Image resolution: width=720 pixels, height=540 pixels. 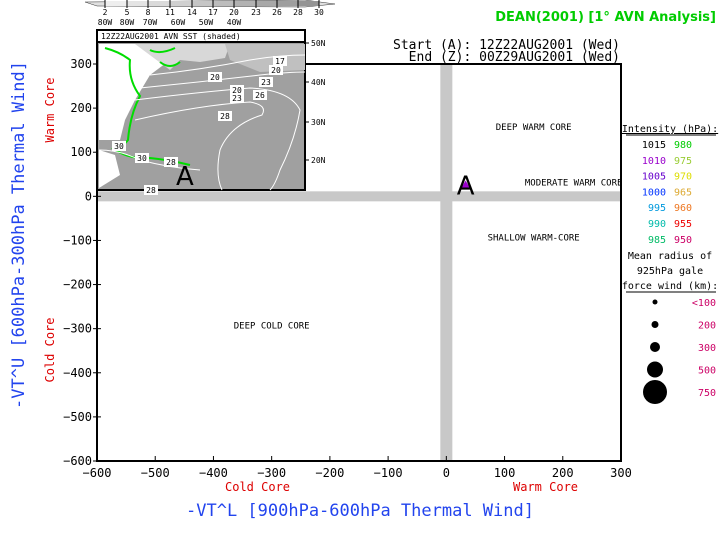 I want to click on legend-intensity-value: 960, so click(x=683, y=208).